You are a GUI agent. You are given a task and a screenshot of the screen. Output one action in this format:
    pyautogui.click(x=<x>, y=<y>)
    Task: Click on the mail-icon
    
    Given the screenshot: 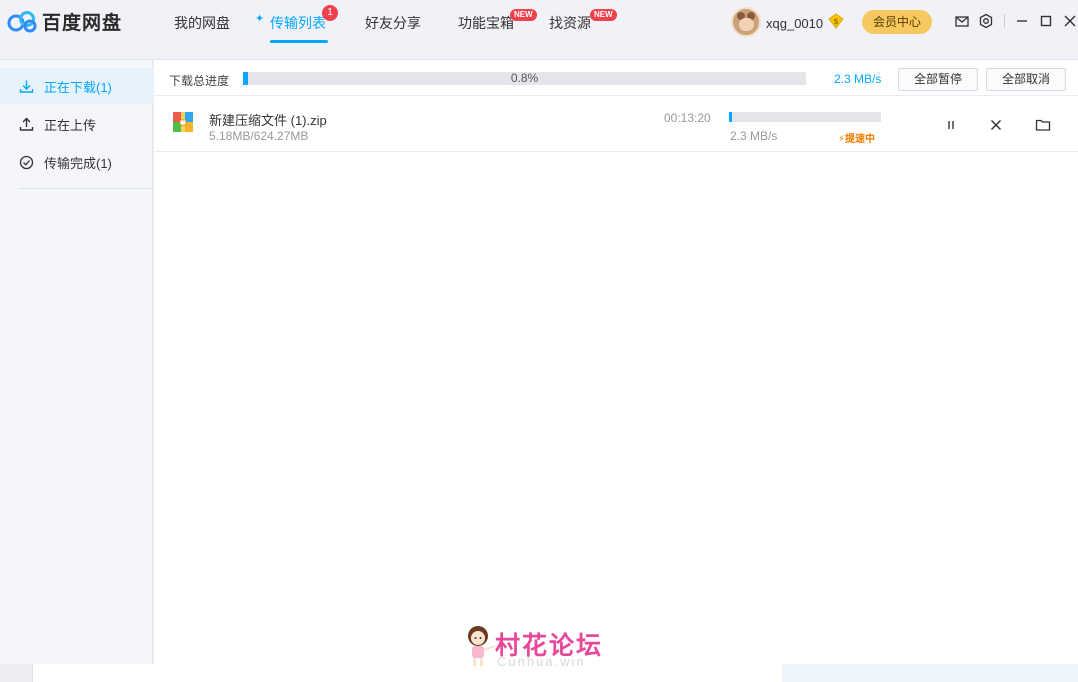 What is the action you would take?
    pyautogui.click(x=962, y=21)
    